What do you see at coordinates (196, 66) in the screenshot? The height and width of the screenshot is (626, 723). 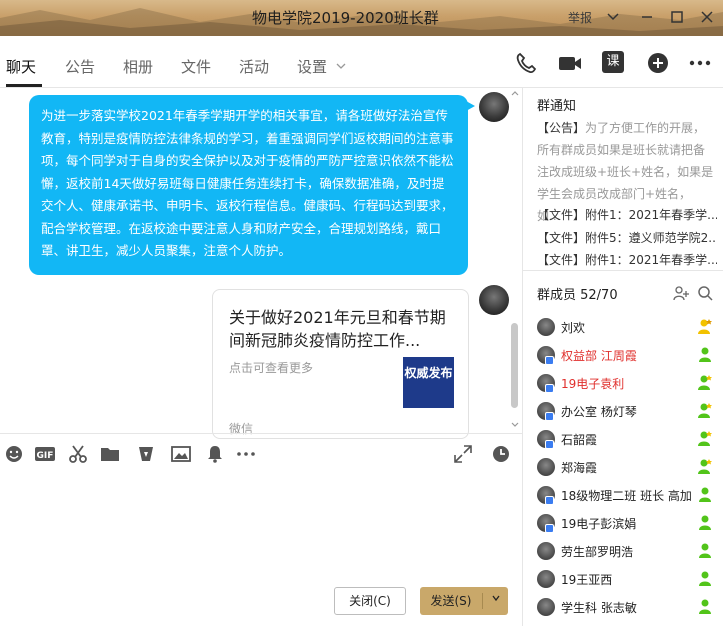 I see `tab-files: 文件` at bounding box center [196, 66].